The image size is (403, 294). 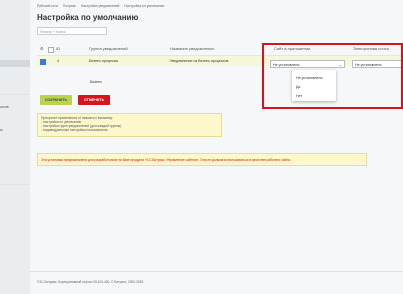 What do you see at coordinates (1, 129) in the screenshot?
I see `sidebar-item-label: ы` at bounding box center [1, 129].